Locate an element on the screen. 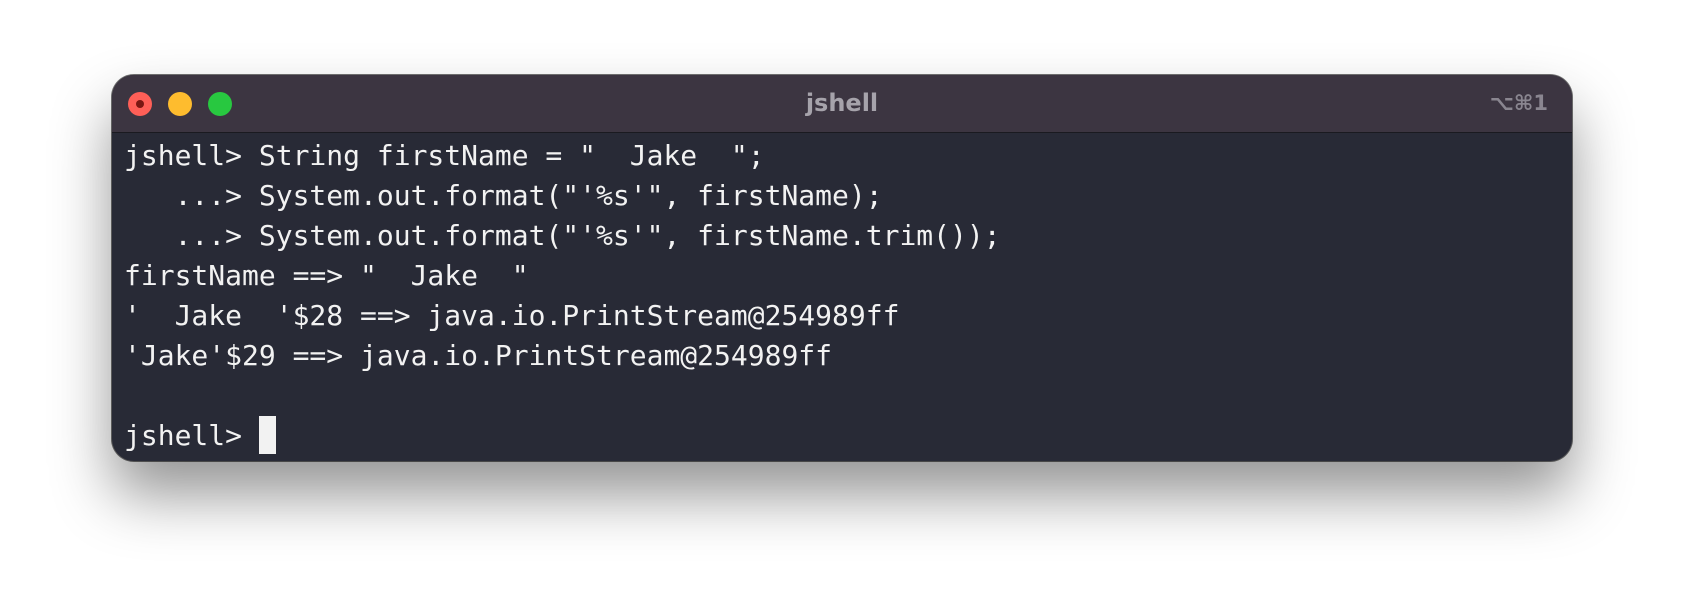 The width and height of the screenshot is (1684, 610). terminal-line: firstName ==> " Jake " is located at coordinates (326, 275).